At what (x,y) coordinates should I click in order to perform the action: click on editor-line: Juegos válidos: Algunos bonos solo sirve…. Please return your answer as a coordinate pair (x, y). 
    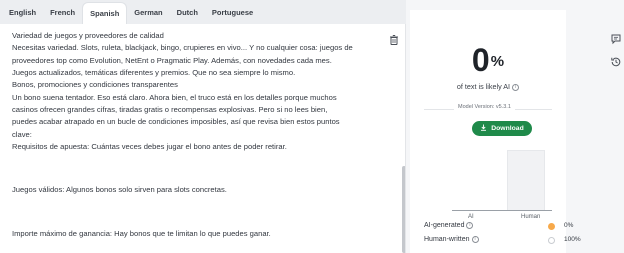
    Looking at the image, I should click on (119, 190).